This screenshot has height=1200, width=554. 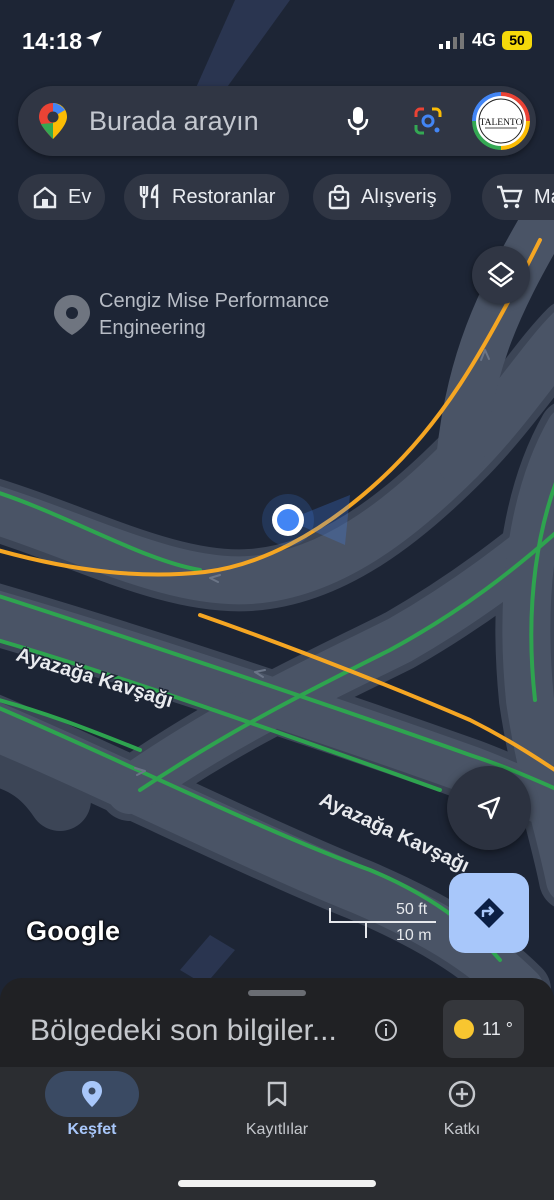 I want to click on chip-shopping: Alışveriş, so click(x=382, y=197).